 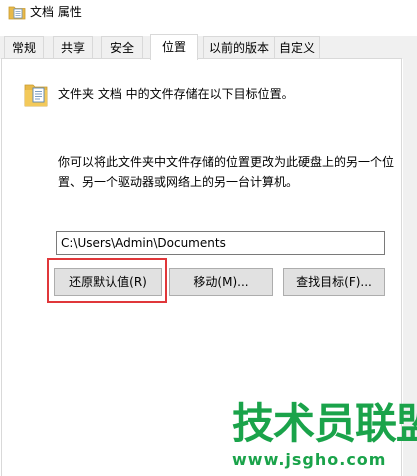 I want to click on tab-strip: 常规 共享 安全 位置 以前的版本 自定义, so click(x=208, y=47).